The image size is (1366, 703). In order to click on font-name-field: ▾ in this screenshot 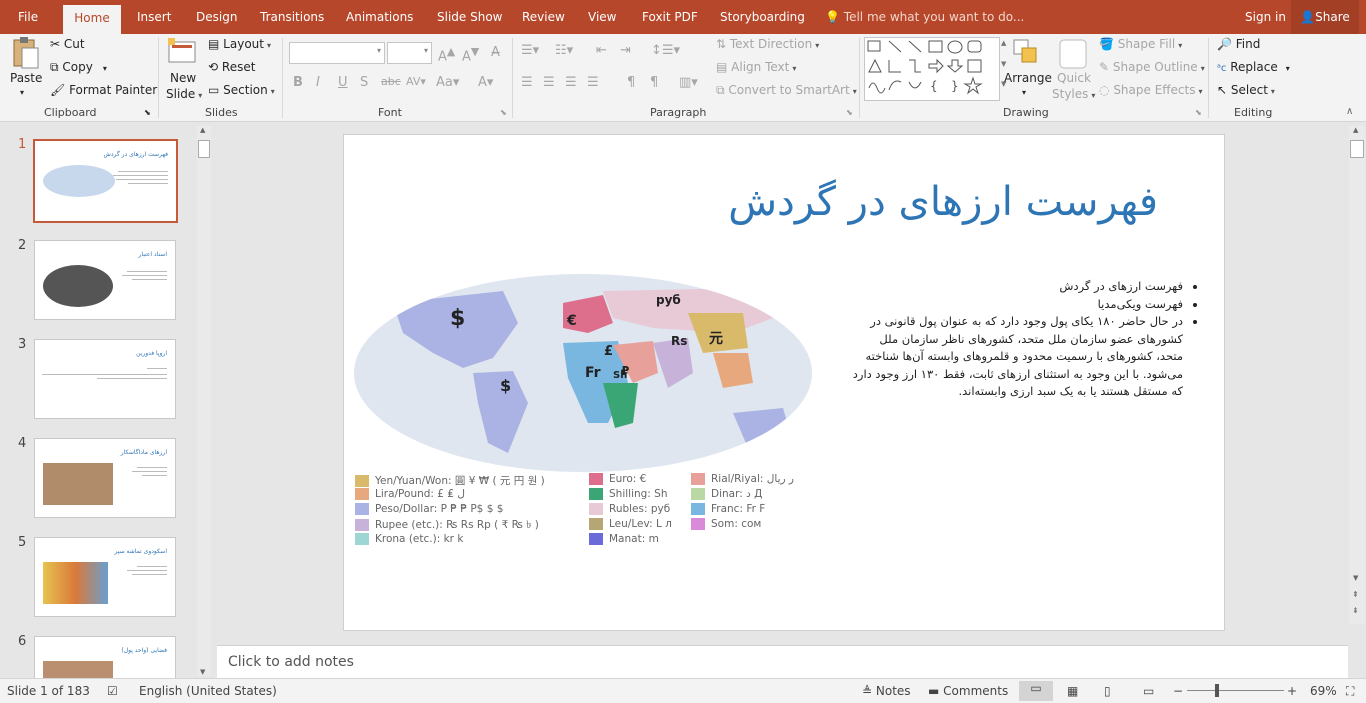, I will do `click(337, 53)`.